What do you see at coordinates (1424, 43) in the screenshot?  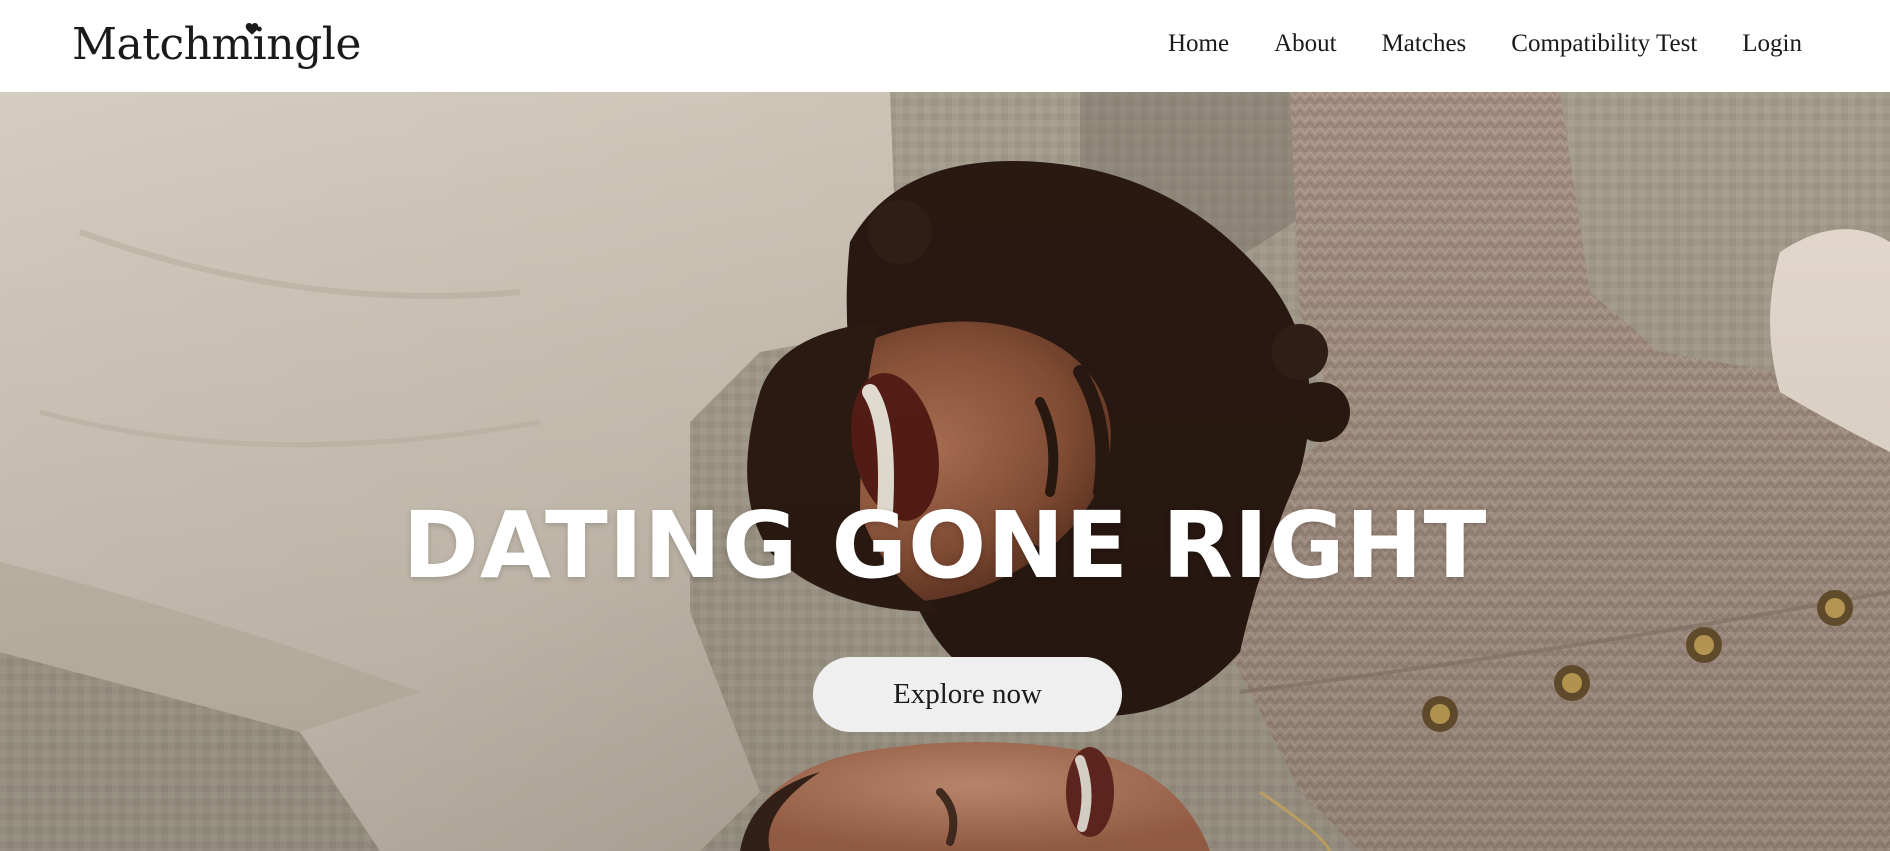 I see `nav-matches: Matches` at bounding box center [1424, 43].